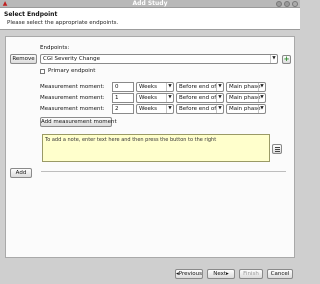 The height and width of the screenshot is (284, 320). What do you see at coordinates (280, 274) in the screenshot?
I see `cancel-button: Cancel` at bounding box center [280, 274].